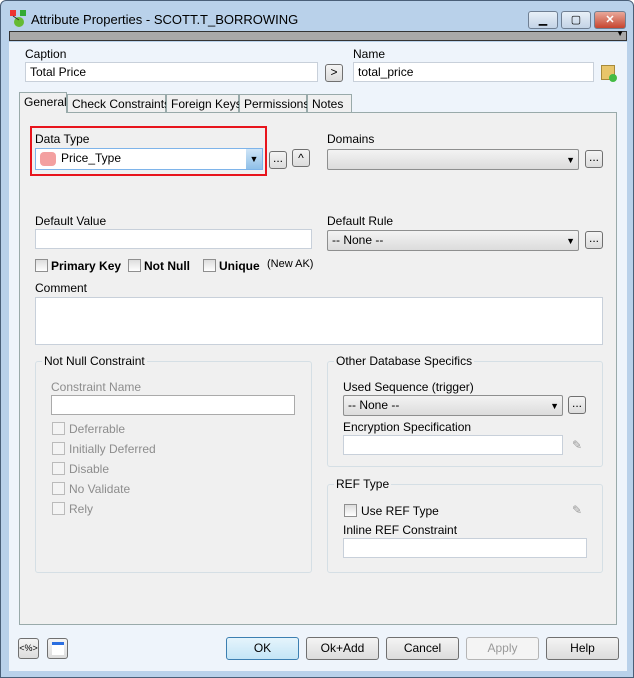 The height and width of the screenshot is (678, 634). What do you see at coordinates (204, 103) in the screenshot?
I see `tab-foreign-keys: Foreign Keys` at bounding box center [204, 103].